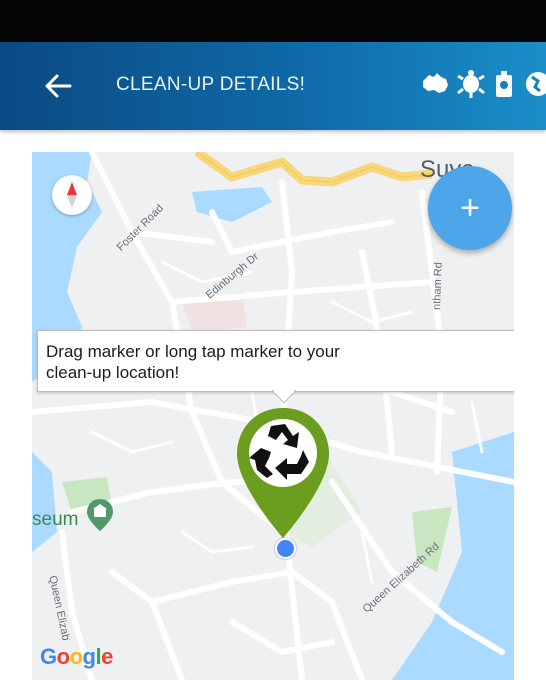 The width and height of the screenshot is (546, 680). What do you see at coordinates (504, 86) in the screenshot?
I see `trash-bin-icon` at bounding box center [504, 86].